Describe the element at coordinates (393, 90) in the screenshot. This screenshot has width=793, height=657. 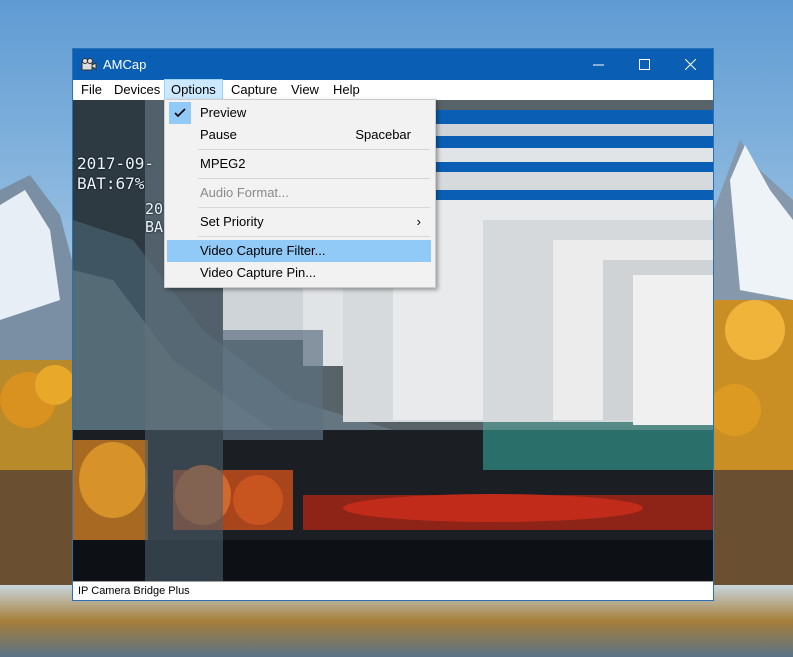
I see `menu-bar: File Devices Options Capture View Help` at that location.